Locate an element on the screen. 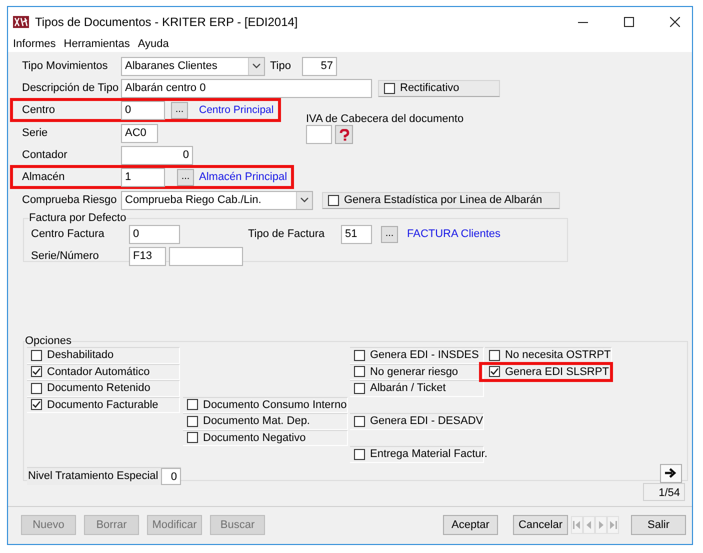 The image size is (703, 553). dropdown: Albaranes Clientes is located at coordinates (193, 66).